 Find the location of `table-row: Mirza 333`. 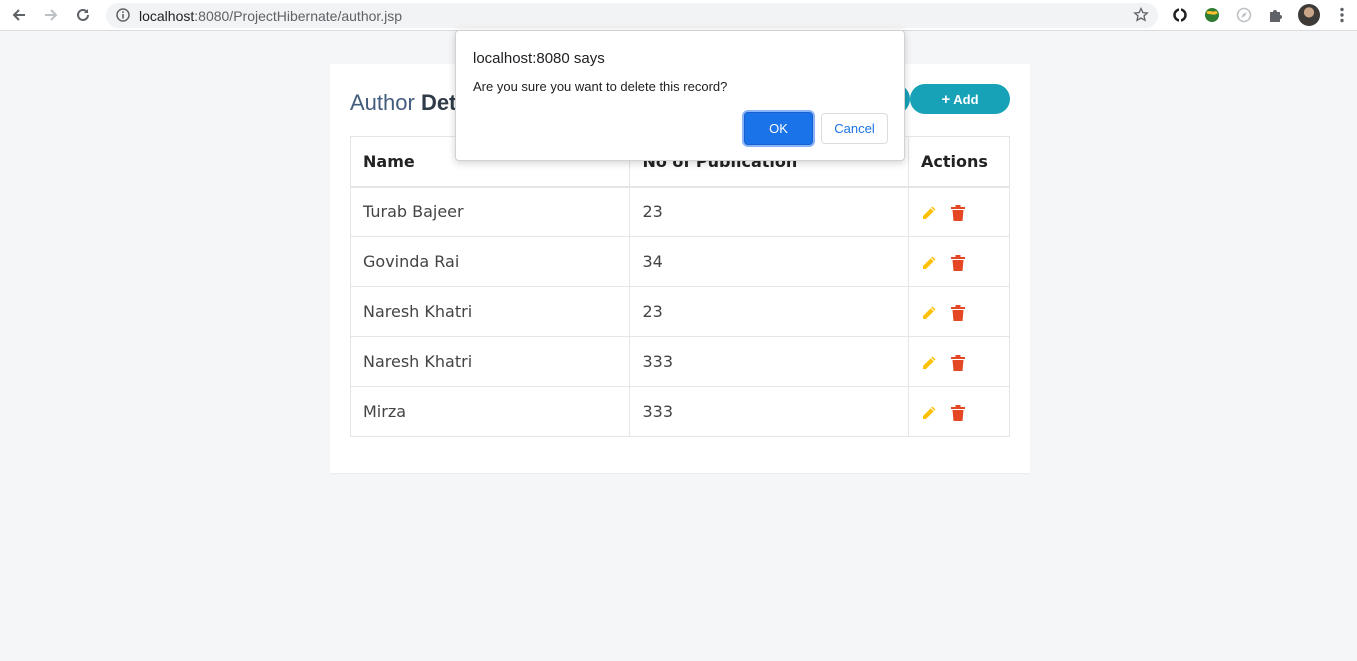

table-row: Mirza 333 is located at coordinates (679, 411).